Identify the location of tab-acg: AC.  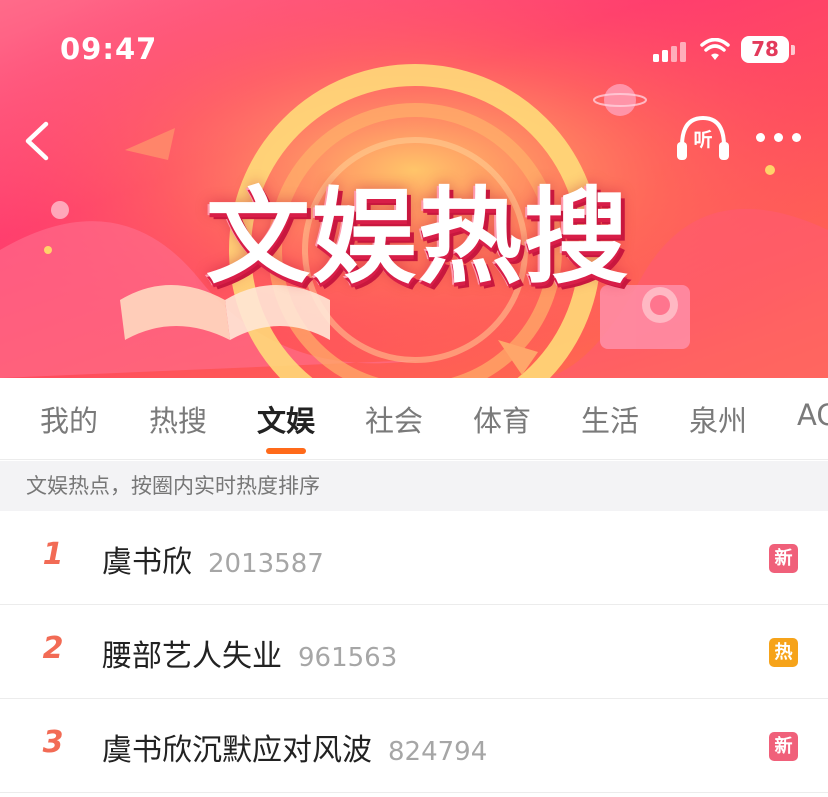
(812, 415).